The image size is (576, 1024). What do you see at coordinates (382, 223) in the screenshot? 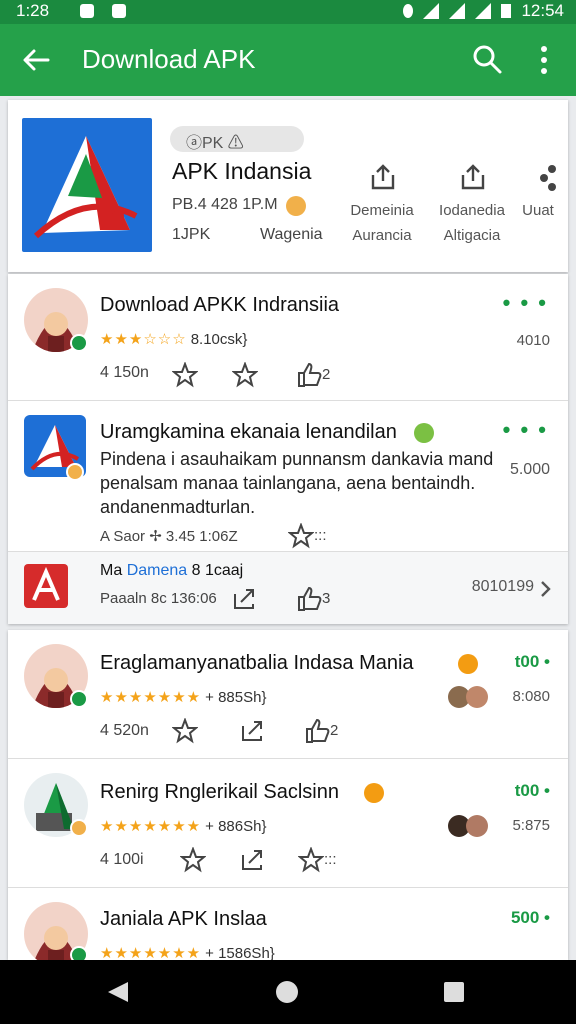
I see `action-label: Demeinia Aurancia` at bounding box center [382, 223].